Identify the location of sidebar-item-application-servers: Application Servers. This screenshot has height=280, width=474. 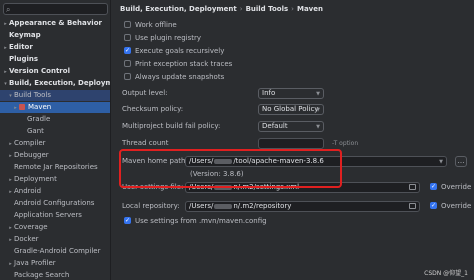
(55, 215).